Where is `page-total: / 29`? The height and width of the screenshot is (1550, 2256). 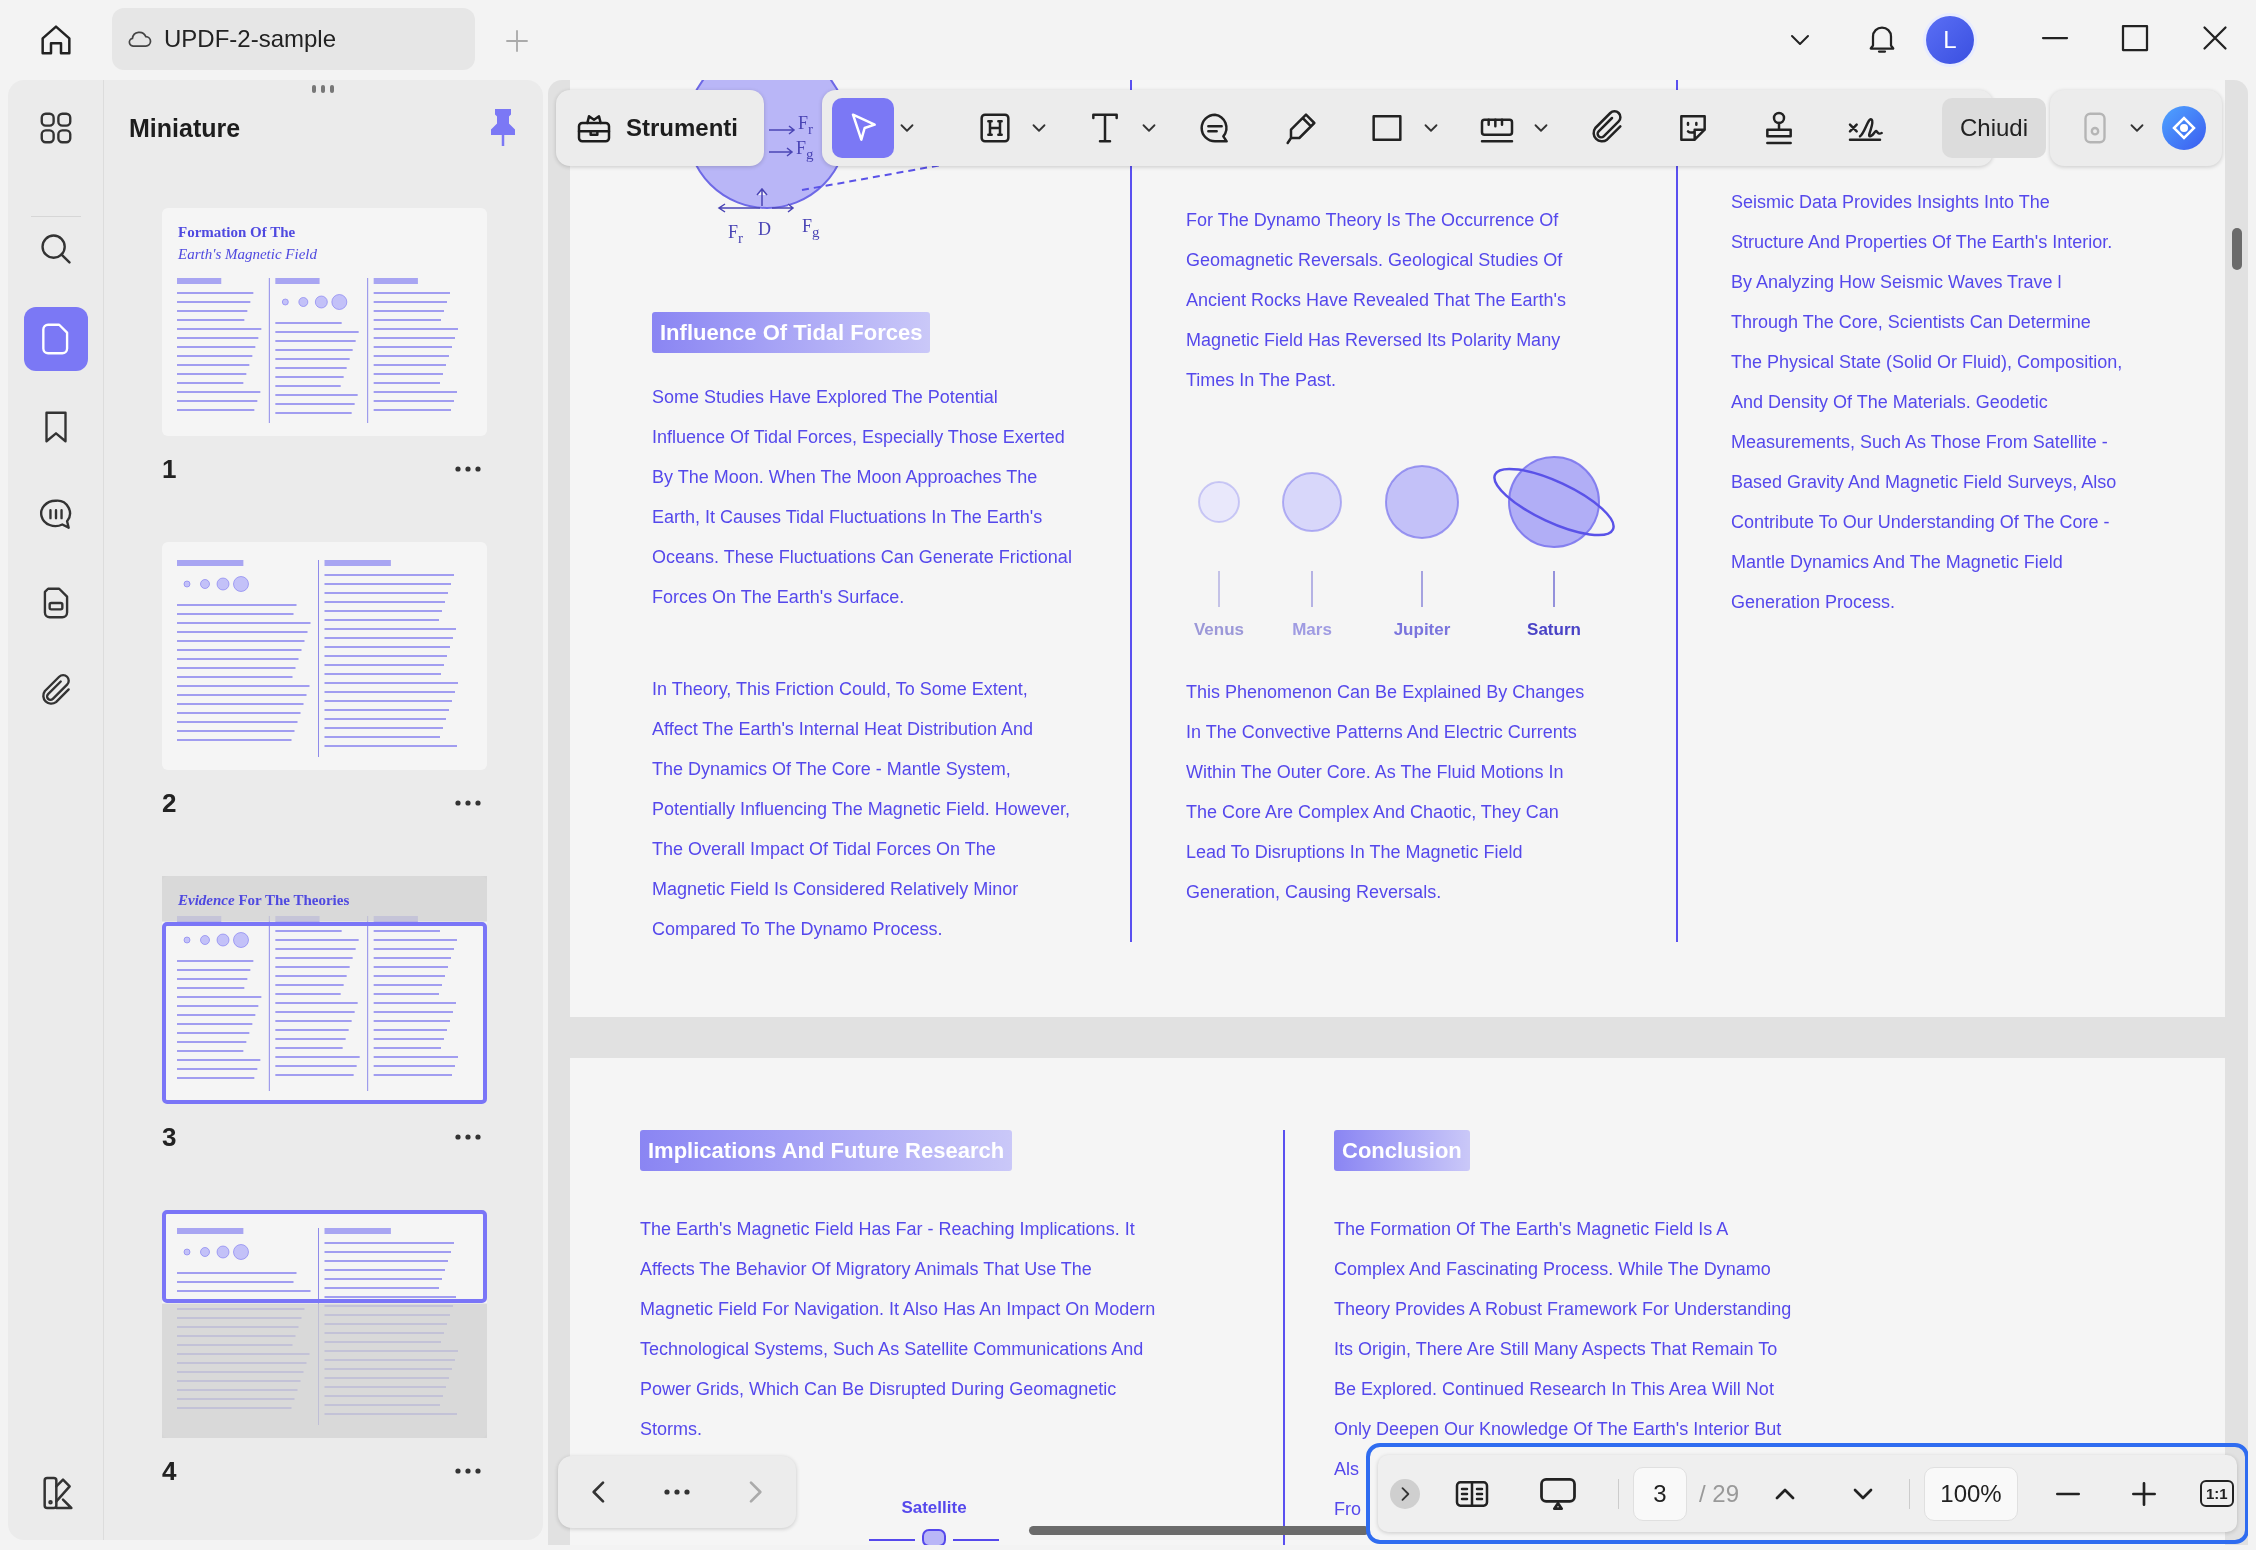
page-total: / 29 is located at coordinates (1719, 1493).